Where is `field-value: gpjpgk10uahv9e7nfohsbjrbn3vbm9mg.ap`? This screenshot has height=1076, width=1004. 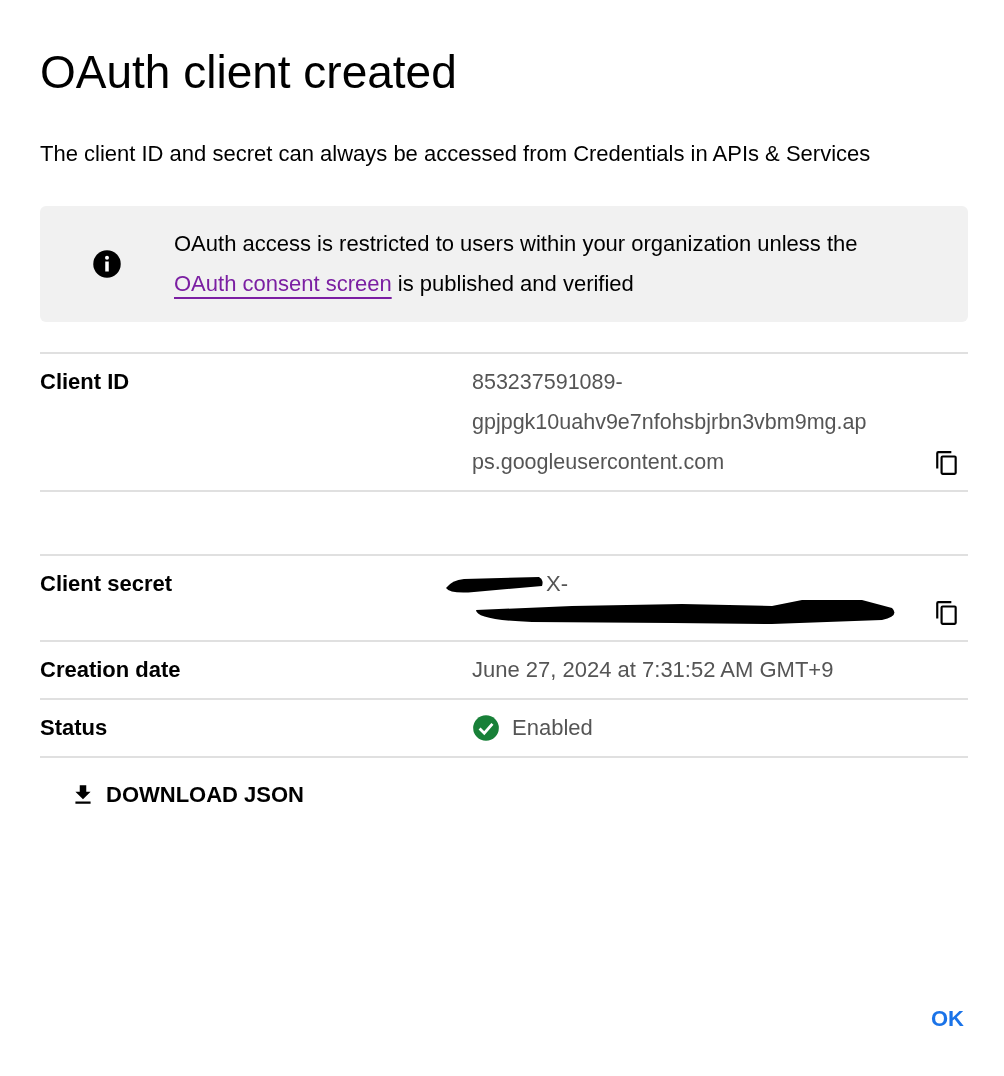
field-value: gpjpgk10uahv9e7nfohsbjrbn3vbm9mg.ap is located at coordinates (669, 422).